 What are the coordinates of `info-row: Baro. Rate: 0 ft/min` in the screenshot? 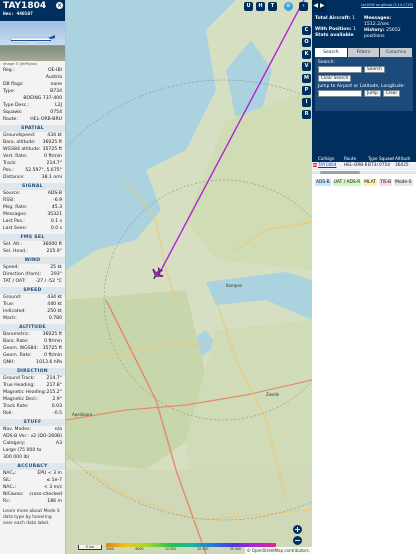 It's located at (32, 341).